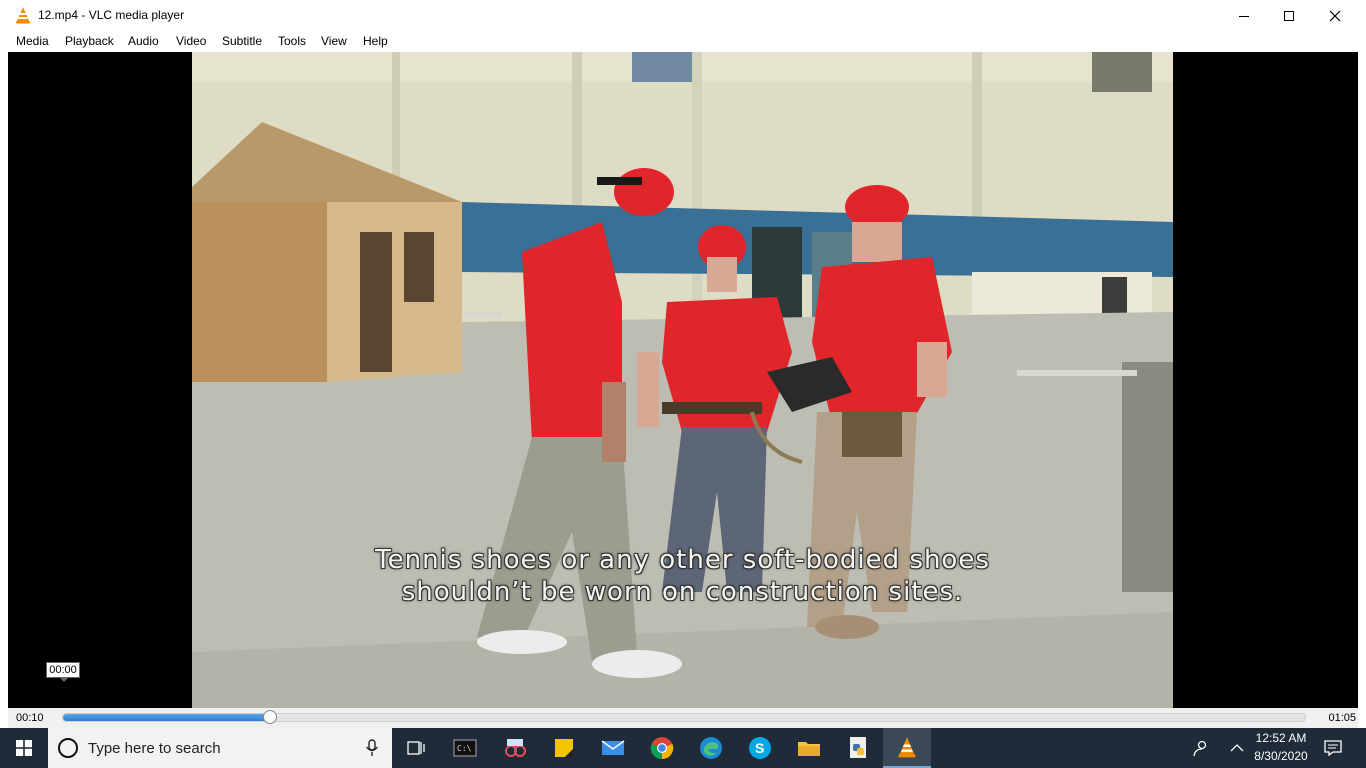 This screenshot has height=768, width=1366. Describe the element at coordinates (1281, 738) in the screenshot. I see `clock-time: 12:52 AM` at that location.